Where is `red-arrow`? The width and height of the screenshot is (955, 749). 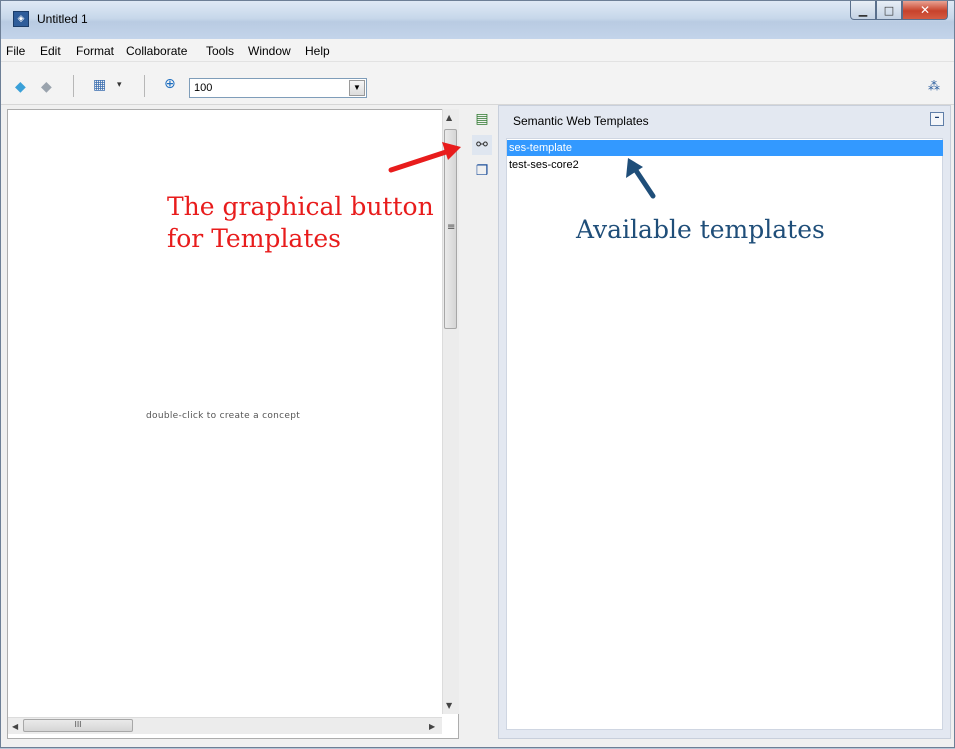
red-arrow is located at coordinates (424, 157).